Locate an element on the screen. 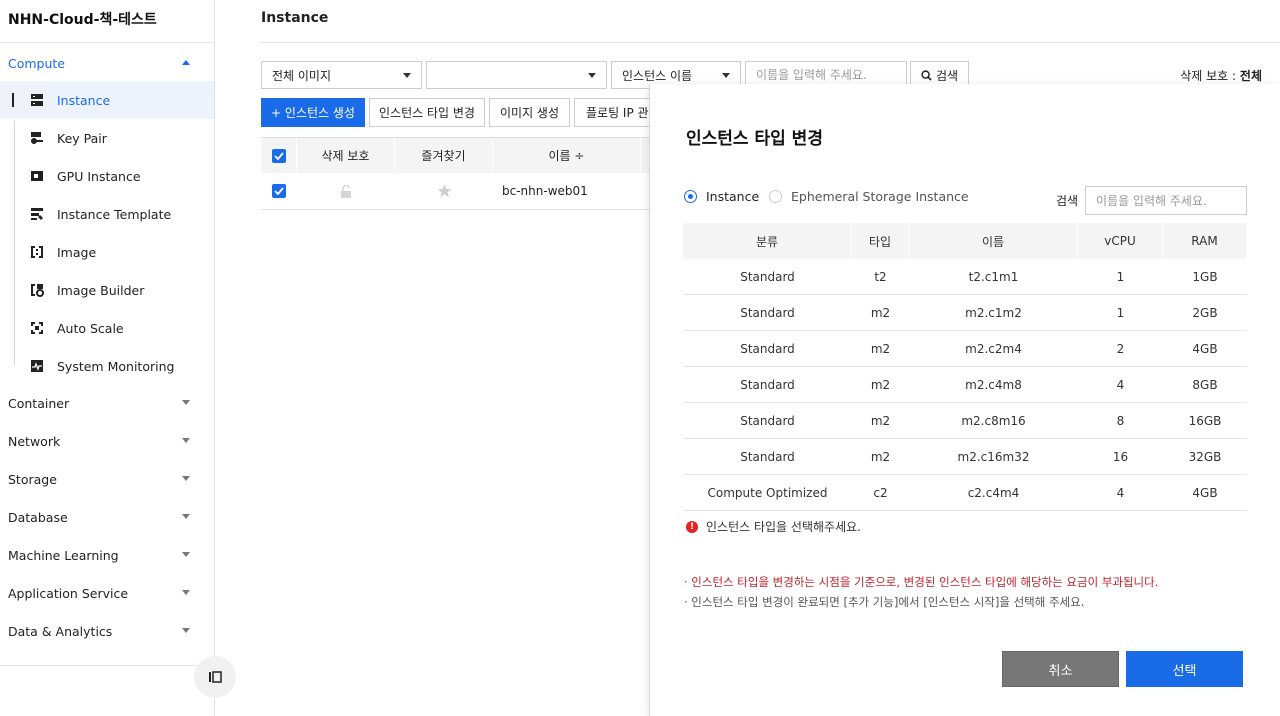  nav-group-label: Container is located at coordinates (39, 403).